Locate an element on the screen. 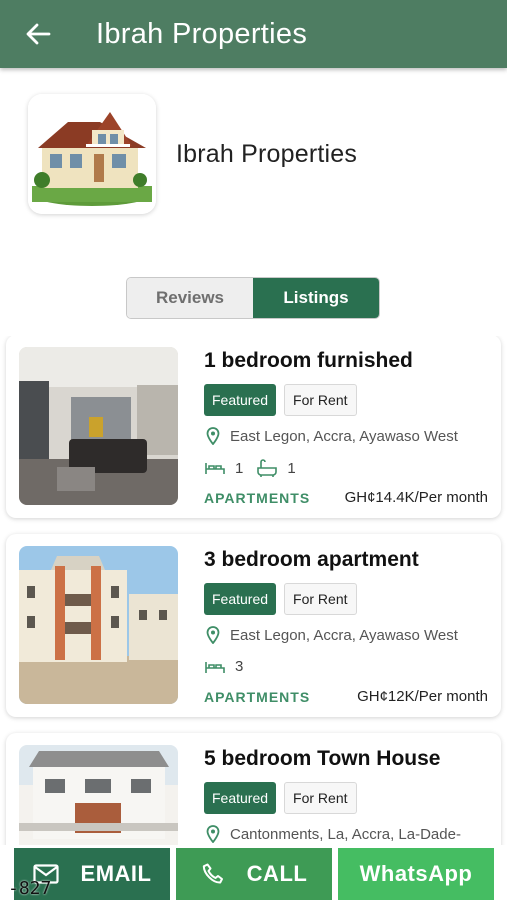 This screenshot has width=507, height=900. whatsapp-label: WhatsApp is located at coordinates (416, 873).